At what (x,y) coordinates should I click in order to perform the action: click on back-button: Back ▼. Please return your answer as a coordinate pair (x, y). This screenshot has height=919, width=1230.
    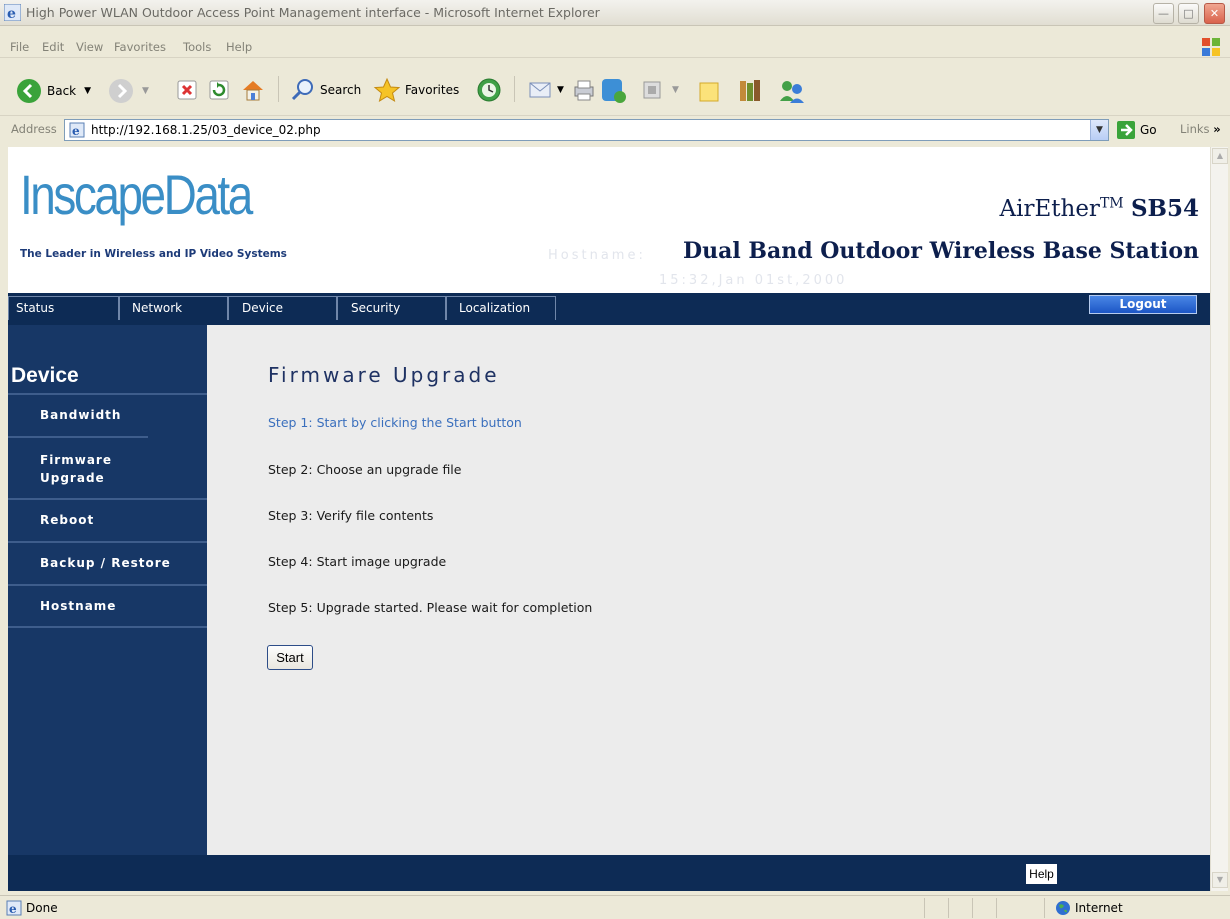
    Looking at the image, I should click on (53, 91).